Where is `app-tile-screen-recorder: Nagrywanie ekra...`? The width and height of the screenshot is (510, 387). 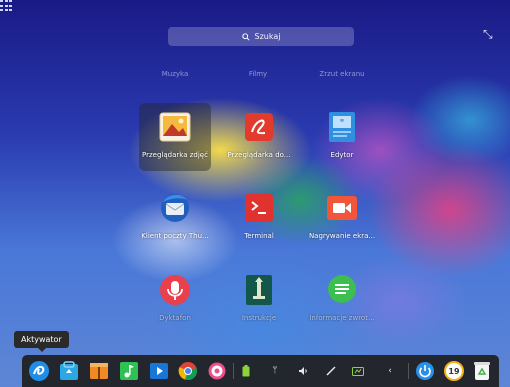
app-tile-screen-recorder: Nagrywanie ekra... is located at coordinates (342, 218).